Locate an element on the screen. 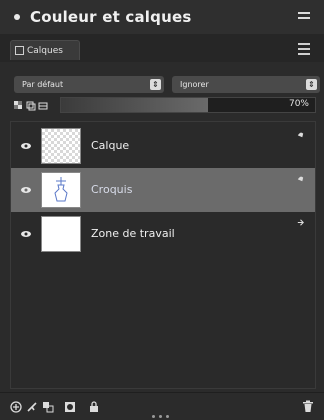 This screenshot has width=324, height=420. clip-layer-icon is located at coordinates (31, 106).